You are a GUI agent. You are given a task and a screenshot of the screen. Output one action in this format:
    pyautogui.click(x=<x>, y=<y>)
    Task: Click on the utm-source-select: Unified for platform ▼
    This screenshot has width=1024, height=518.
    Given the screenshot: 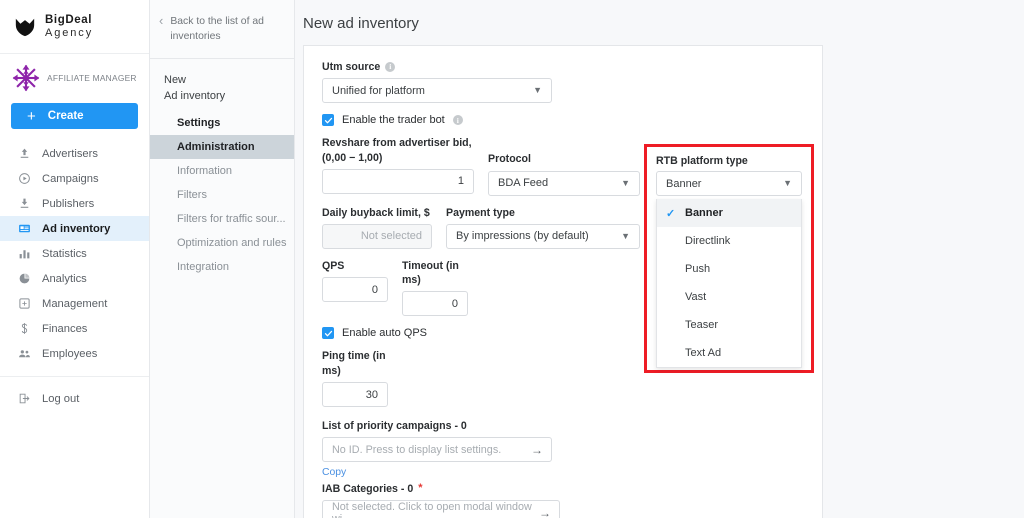 What is the action you would take?
    pyautogui.click(x=437, y=91)
    